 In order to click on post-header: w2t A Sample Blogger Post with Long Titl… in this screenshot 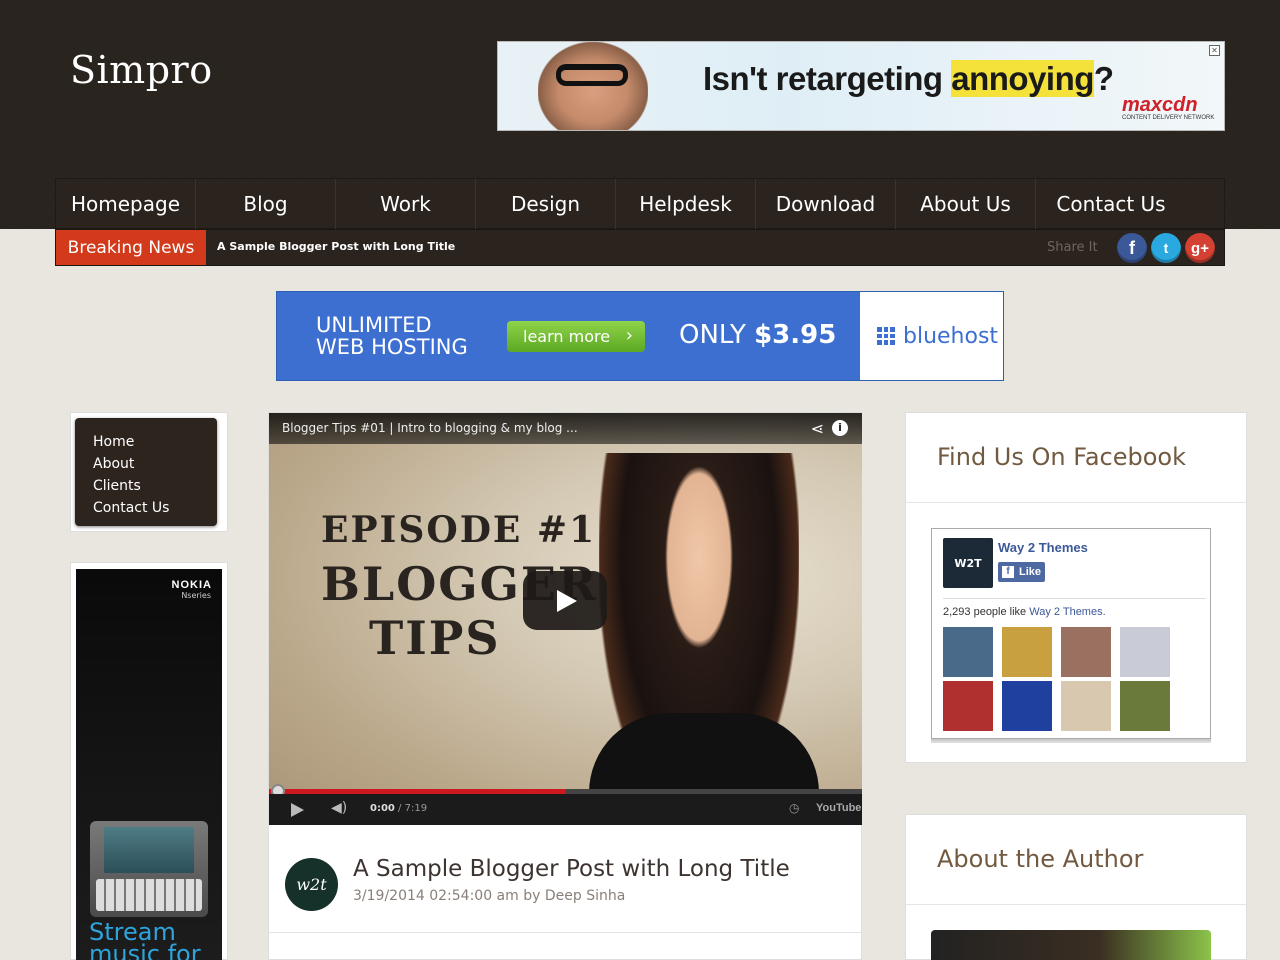, I will do `click(565, 879)`.